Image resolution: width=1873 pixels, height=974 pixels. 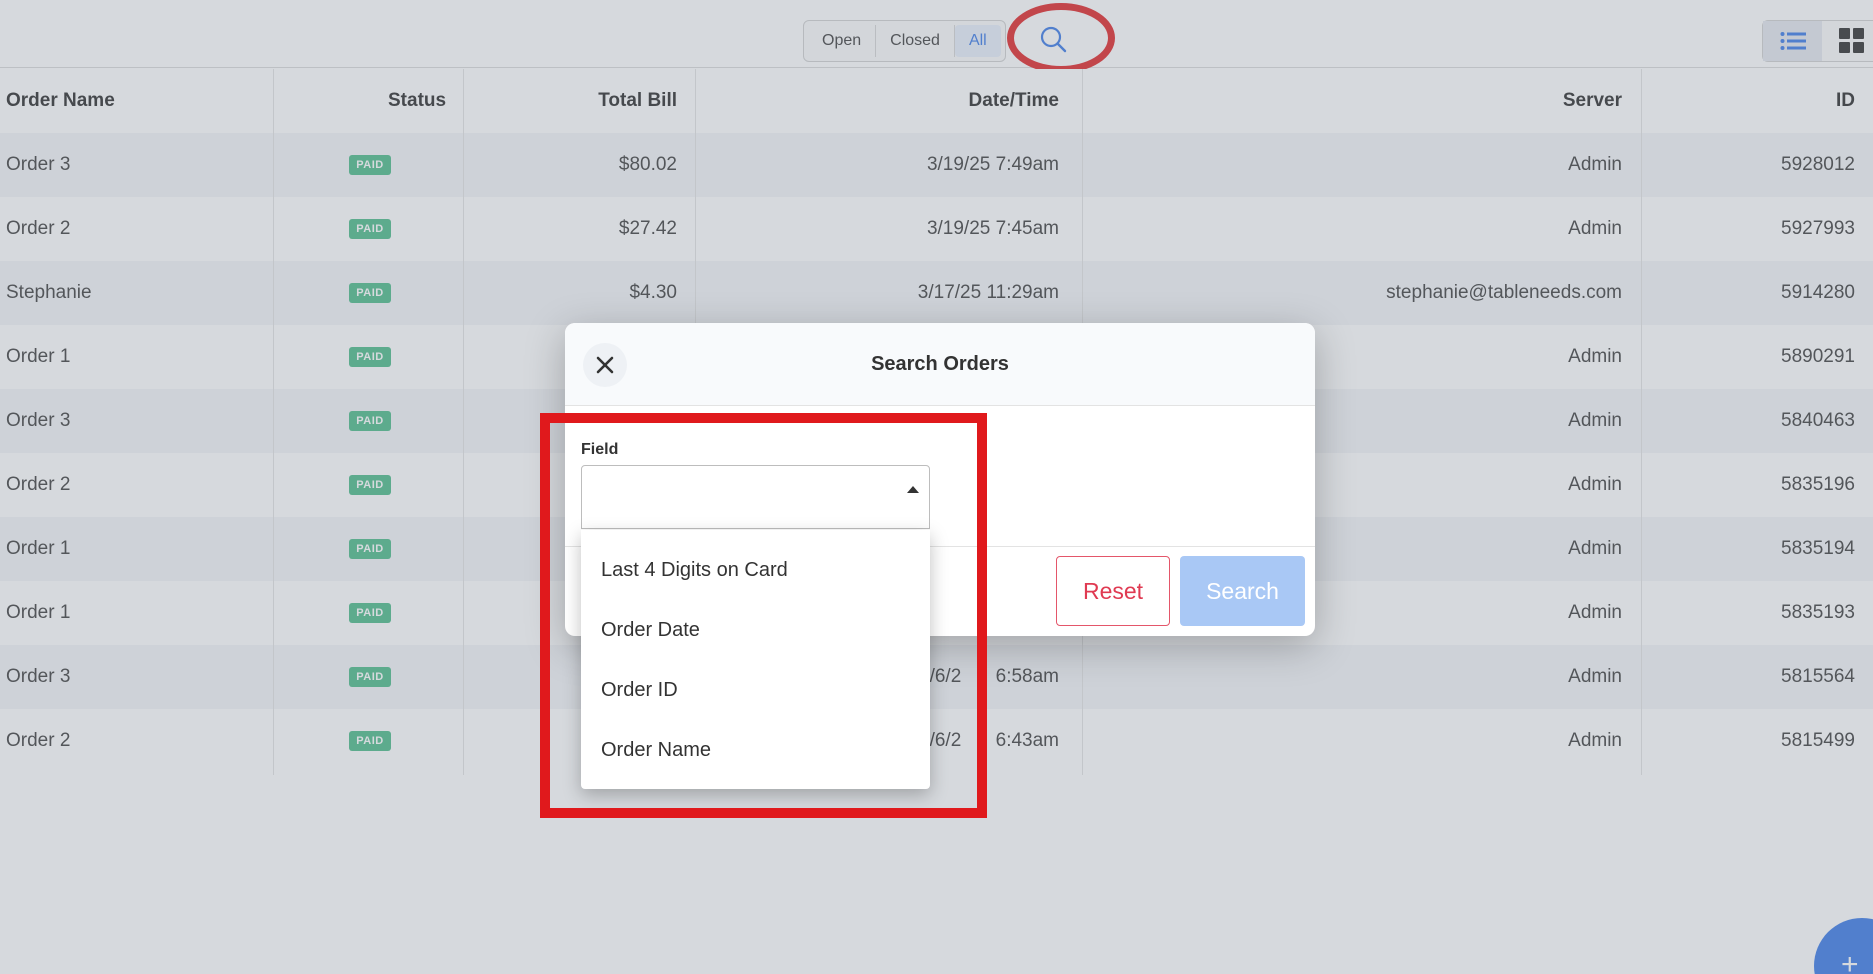 I want to click on modal-title: Search Orders, so click(x=940, y=364).